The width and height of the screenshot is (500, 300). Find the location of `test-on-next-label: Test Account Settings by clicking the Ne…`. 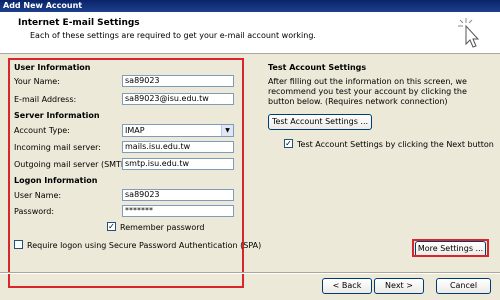

test-on-next-label: Test Account Settings by clicking the Ne… is located at coordinates (395, 144).